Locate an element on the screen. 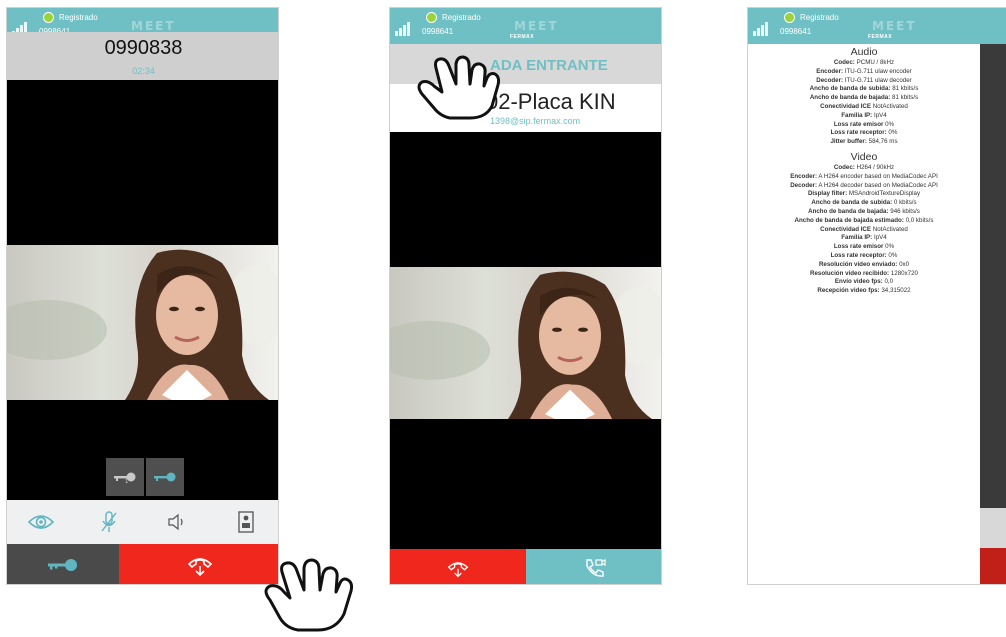 The height and width of the screenshot is (637, 1006). key-icon is located at coordinates (62, 565).